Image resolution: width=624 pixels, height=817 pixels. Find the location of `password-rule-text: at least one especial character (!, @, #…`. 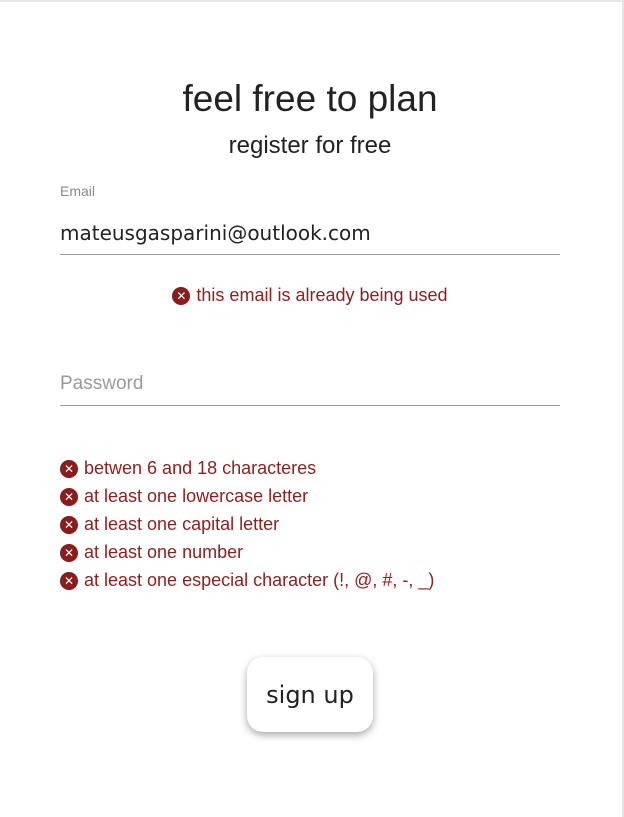

password-rule-text: at least one especial character (!, @, #… is located at coordinates (259, 580).